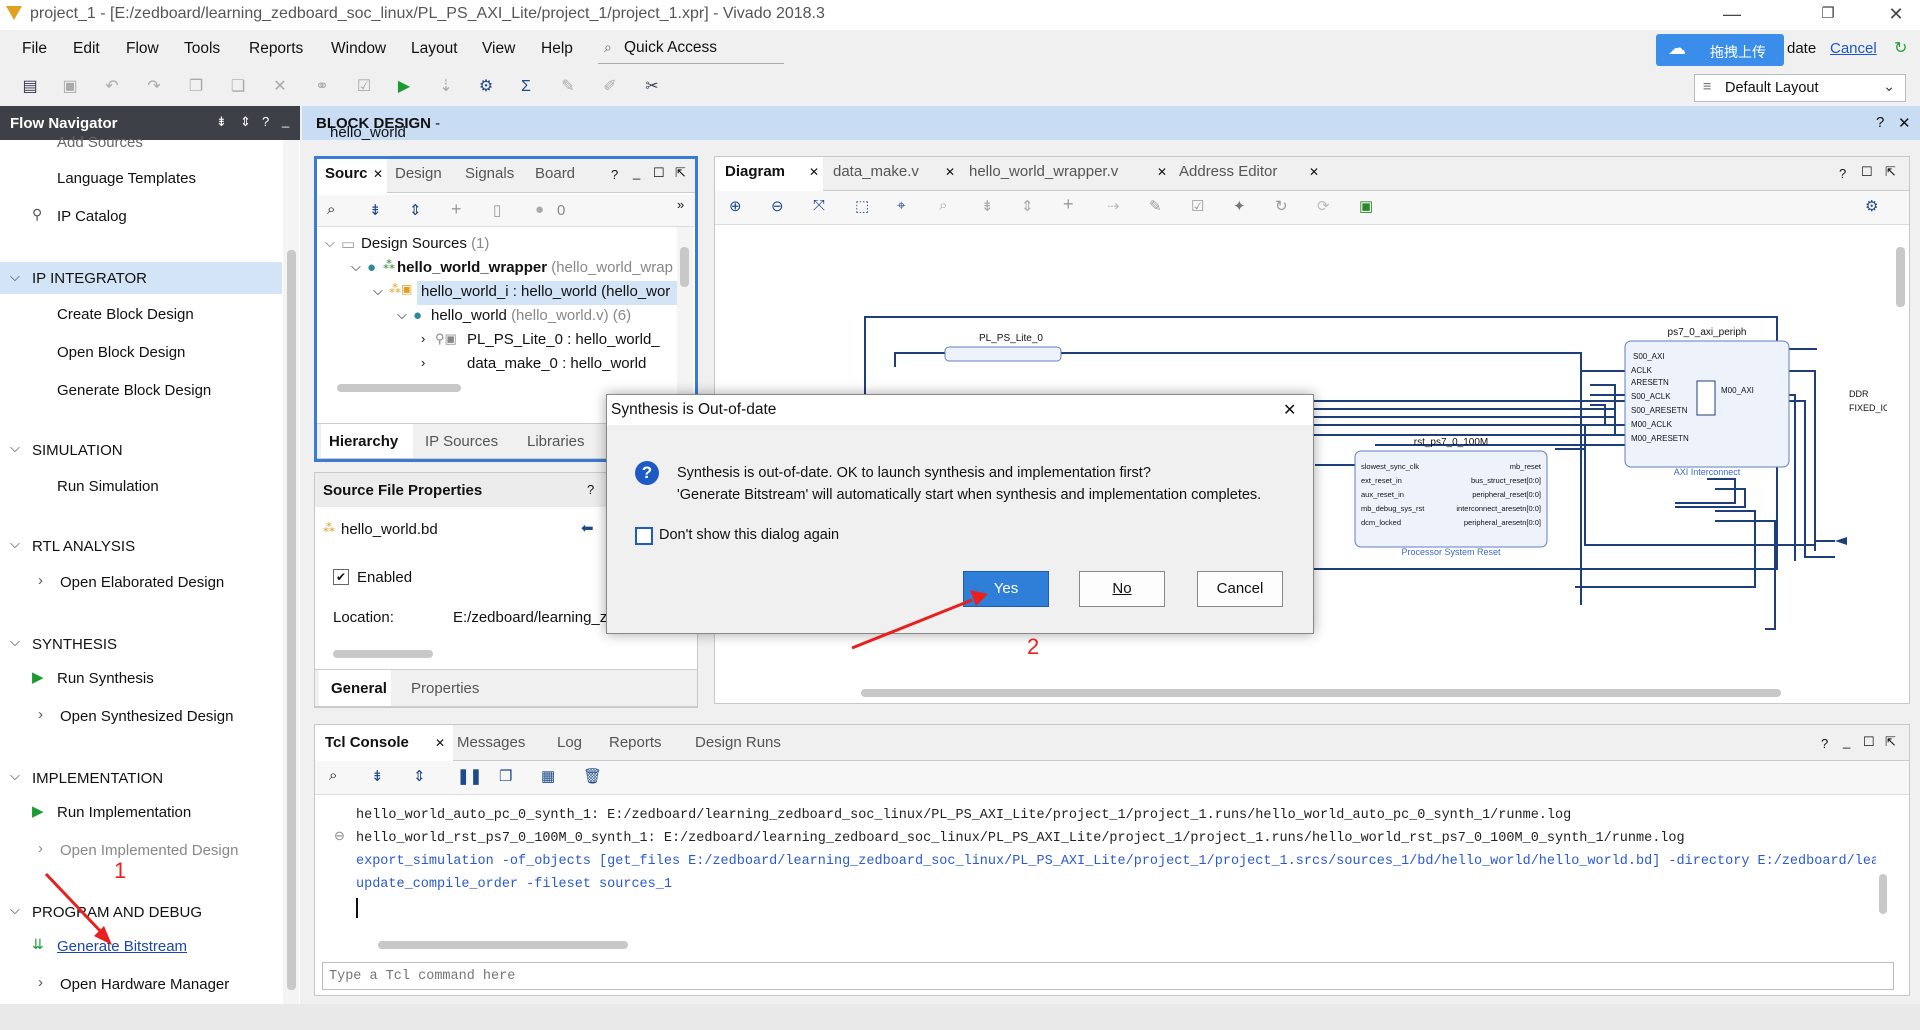  What do you see at coordinates (1289, 410) in the screenshot?
I see `dialog-close-icon: ✕` at bounding box center [1289, 410].